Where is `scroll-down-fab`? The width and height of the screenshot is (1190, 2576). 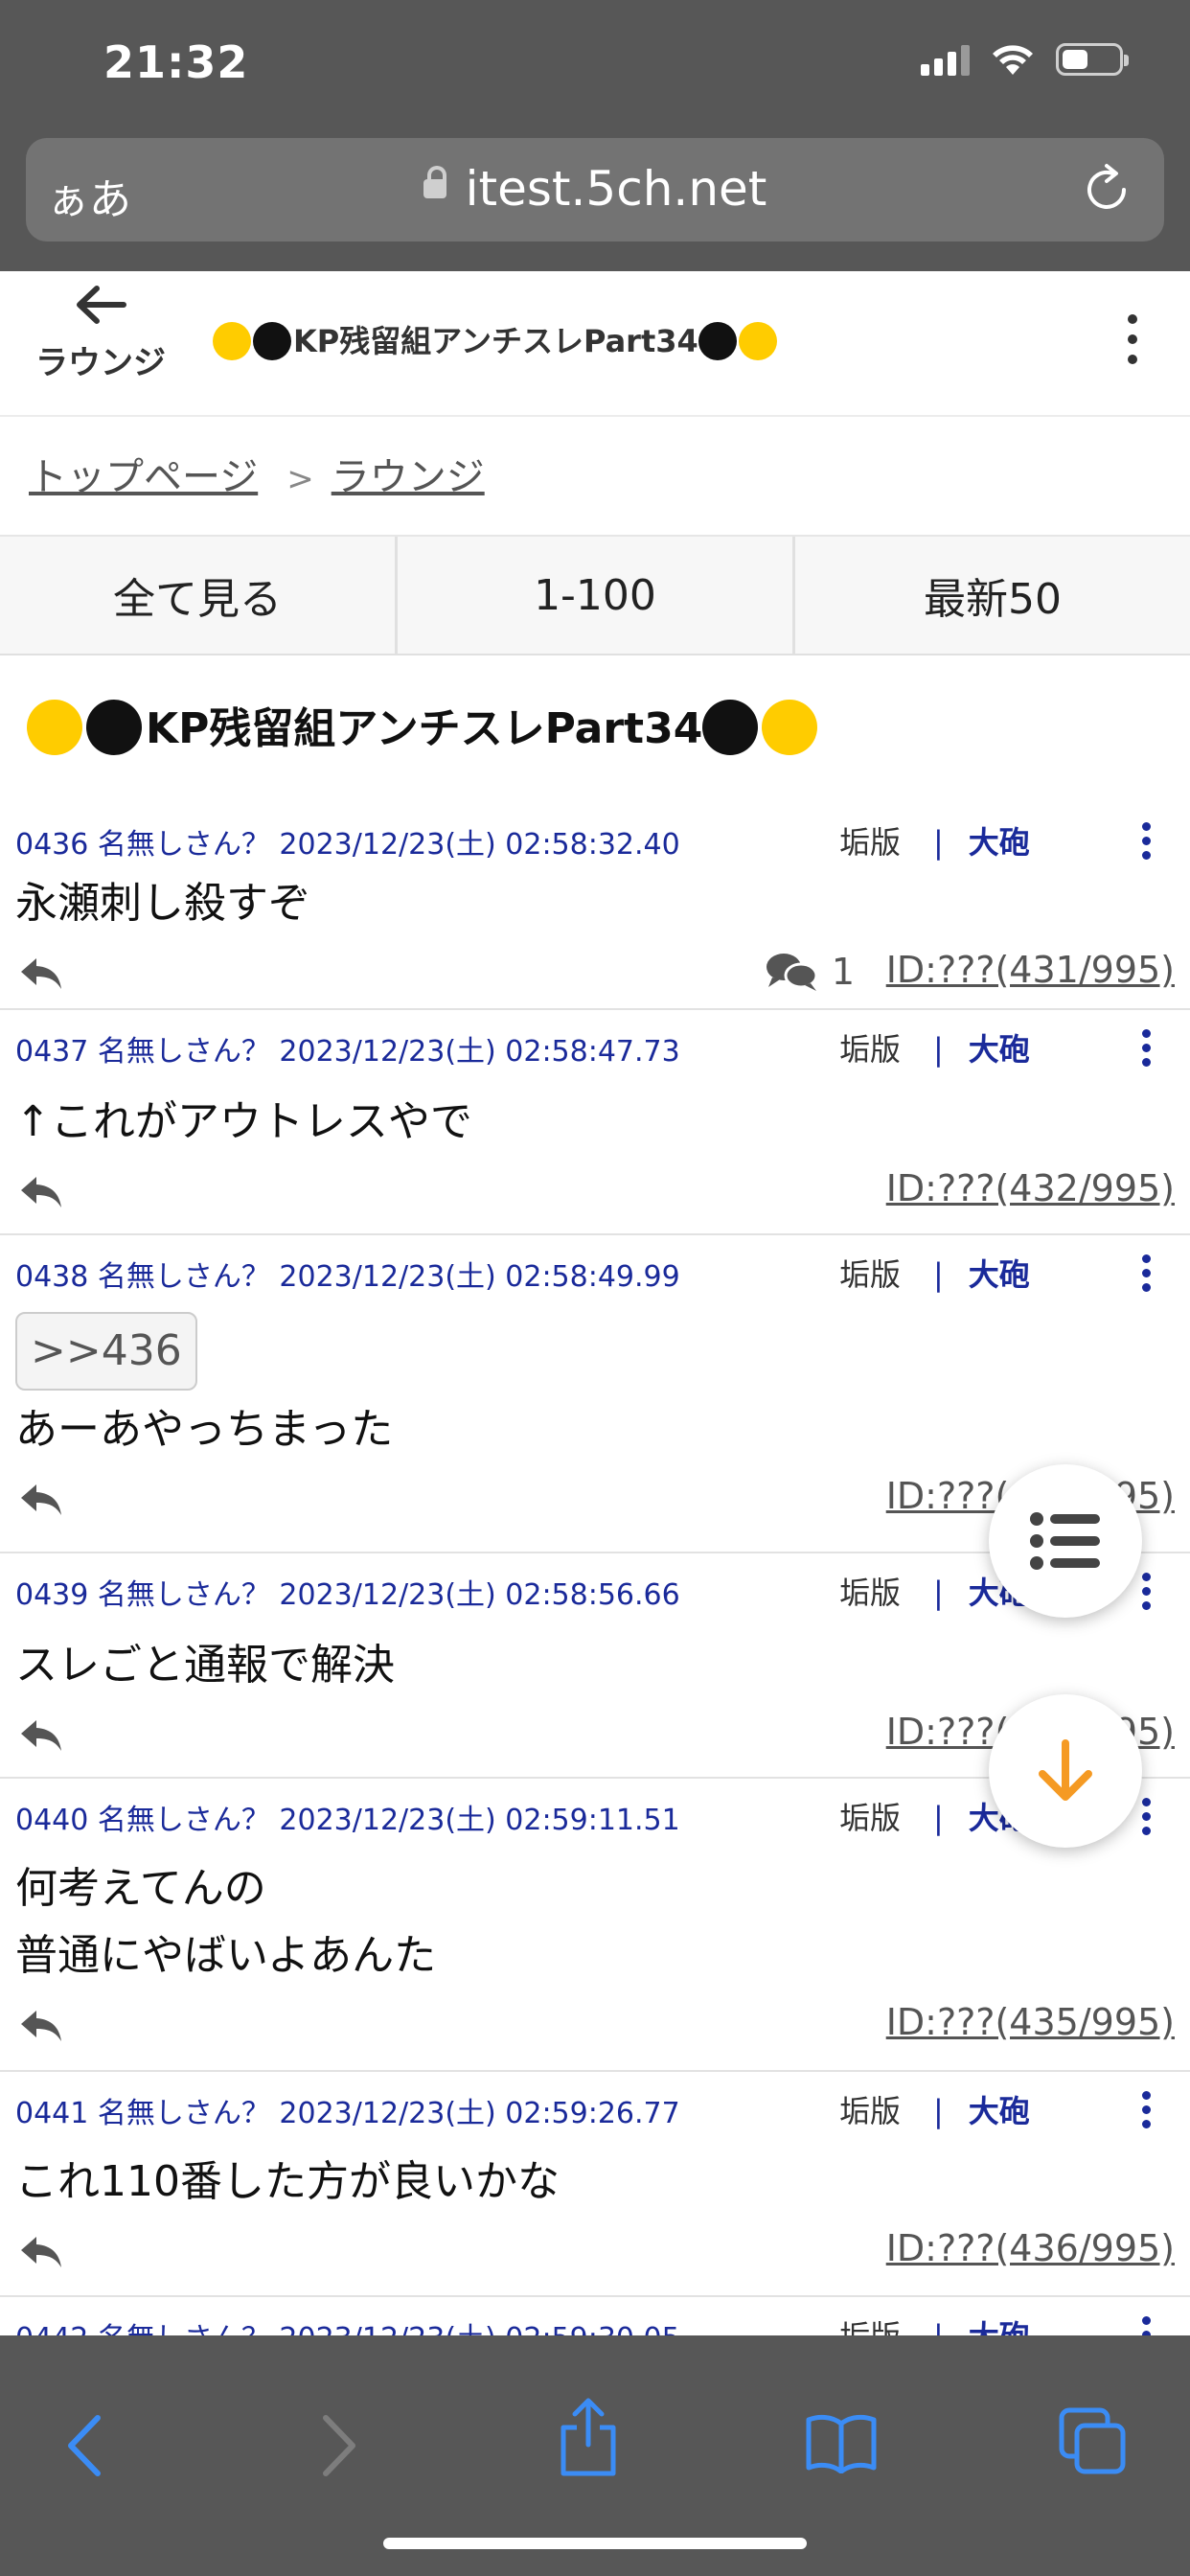 scroll-down-fab is located at coordinates (1066, 1771).